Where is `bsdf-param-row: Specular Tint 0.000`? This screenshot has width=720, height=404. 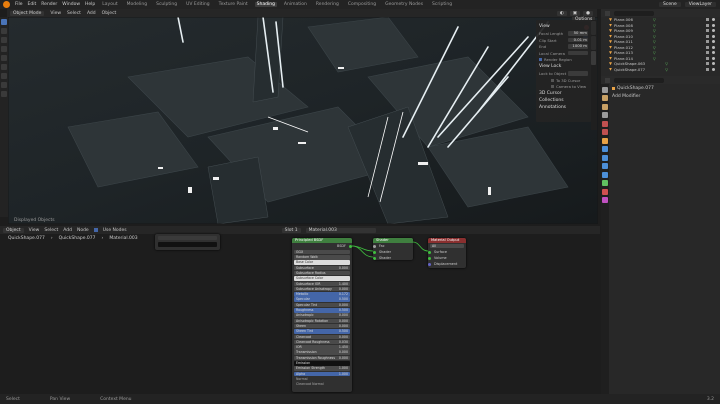 bsdf-param-row: Specular Tint 0.000 is located at coordinates (322, 305).